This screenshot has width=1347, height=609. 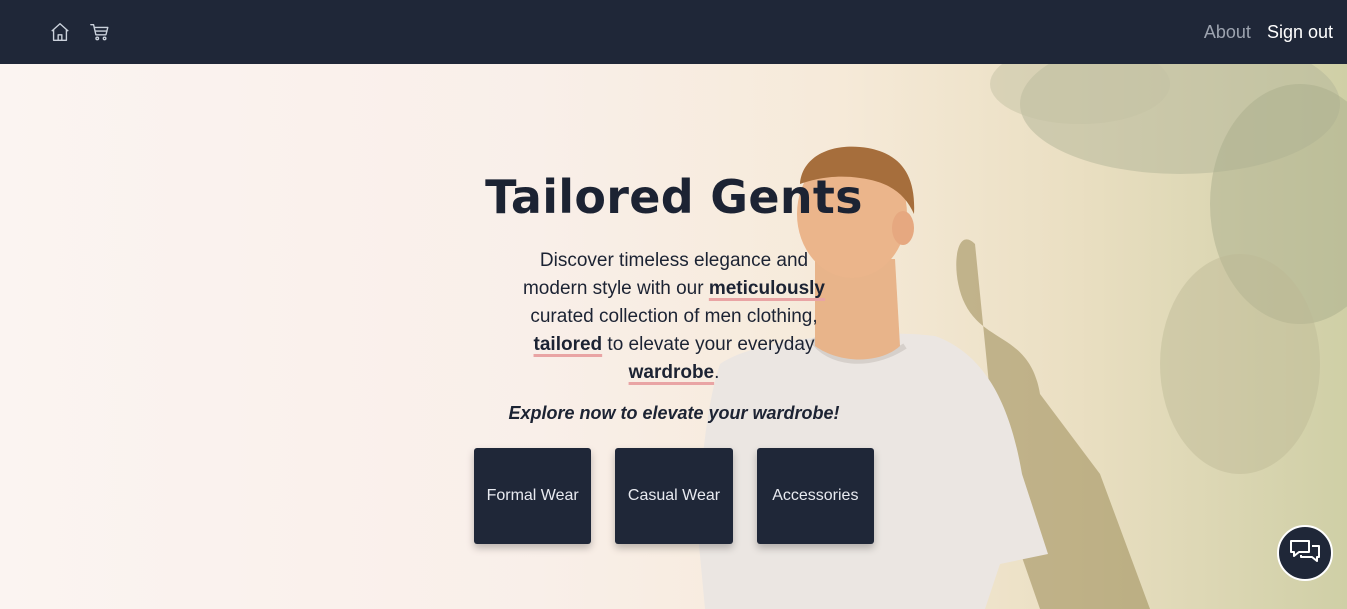 I want to click on hero-description-text: curated collection of men clothing,, so click(x=674, y=317).